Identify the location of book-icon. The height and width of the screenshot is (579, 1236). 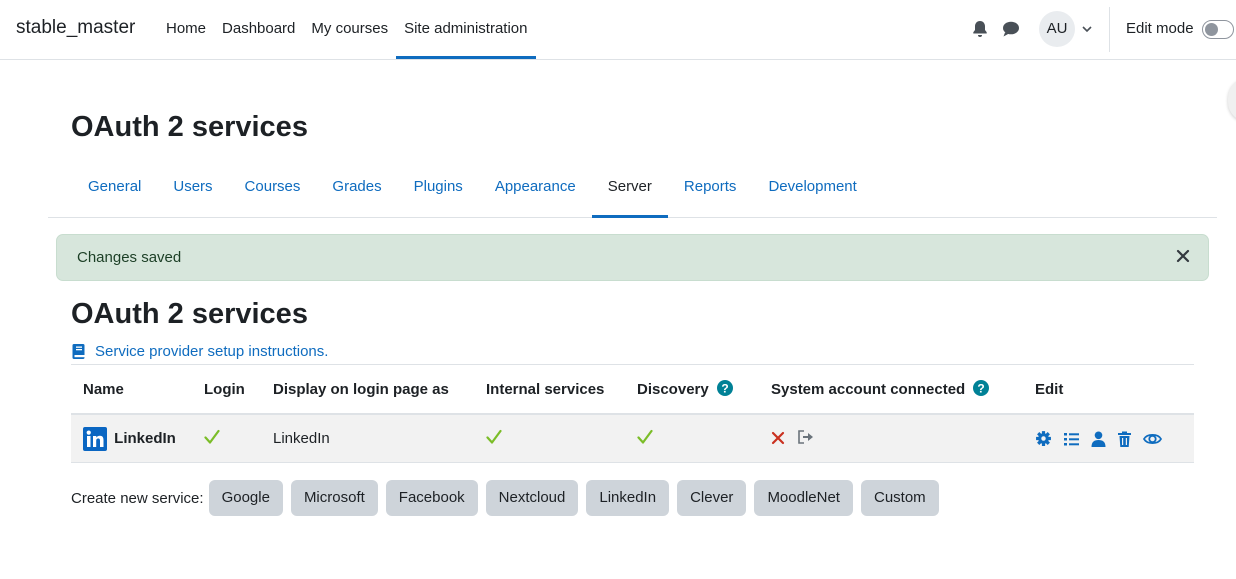
(78, 351).